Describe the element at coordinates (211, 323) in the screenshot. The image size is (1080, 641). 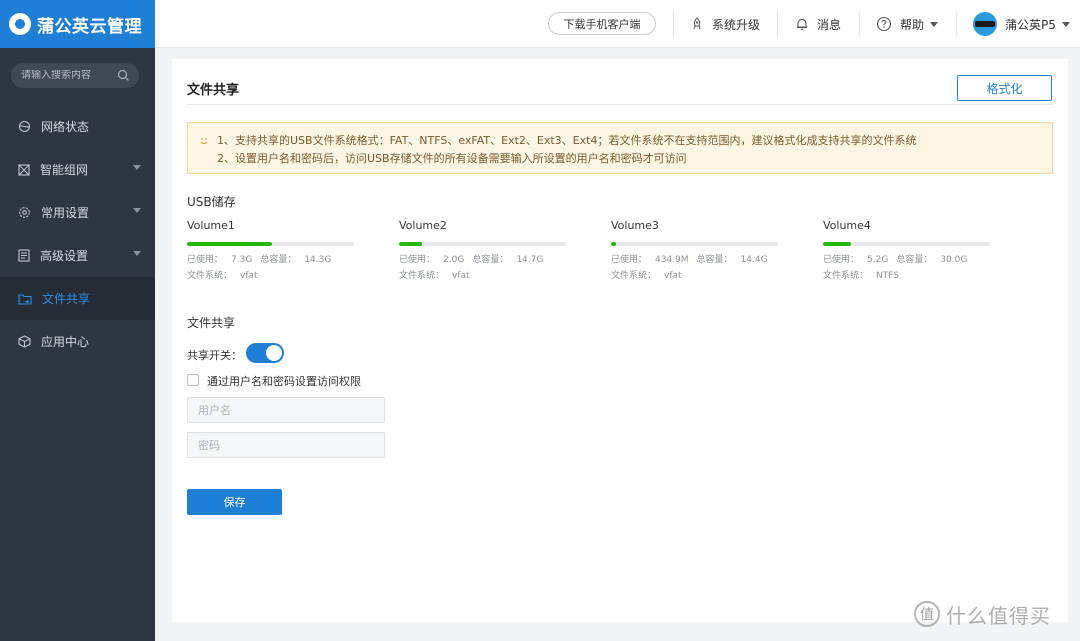
I see `file-sharing-section-title: 文件共享` at that location.